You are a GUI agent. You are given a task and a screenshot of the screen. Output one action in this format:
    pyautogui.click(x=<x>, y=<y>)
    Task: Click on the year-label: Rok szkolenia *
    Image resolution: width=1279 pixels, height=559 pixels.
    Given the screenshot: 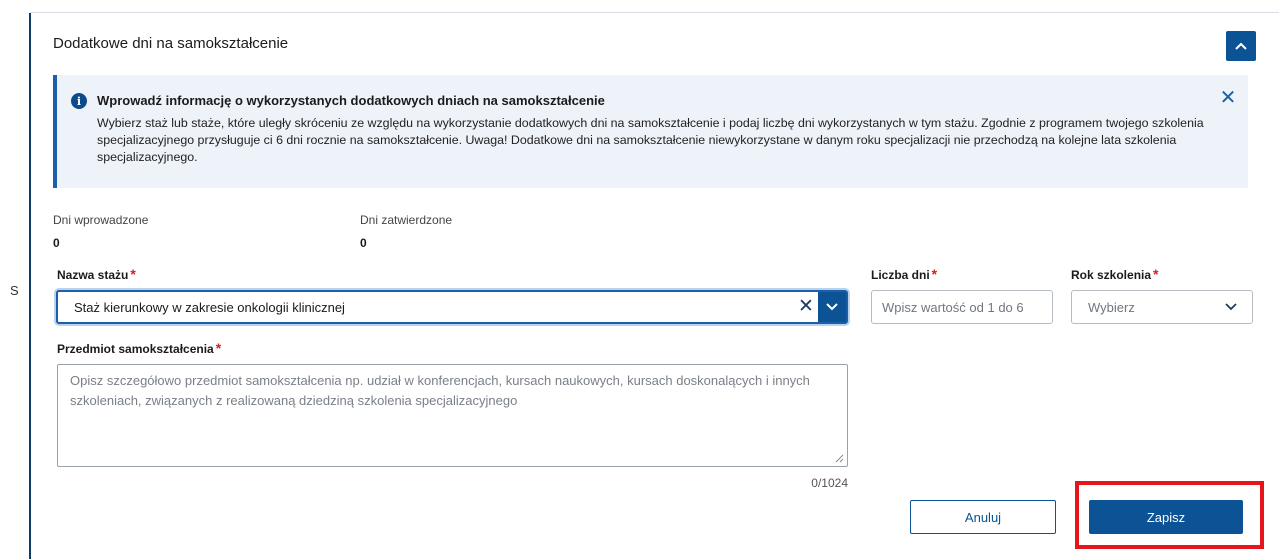 What is the action you would take?
    pyautogui.click(x=1114, y=274)
    